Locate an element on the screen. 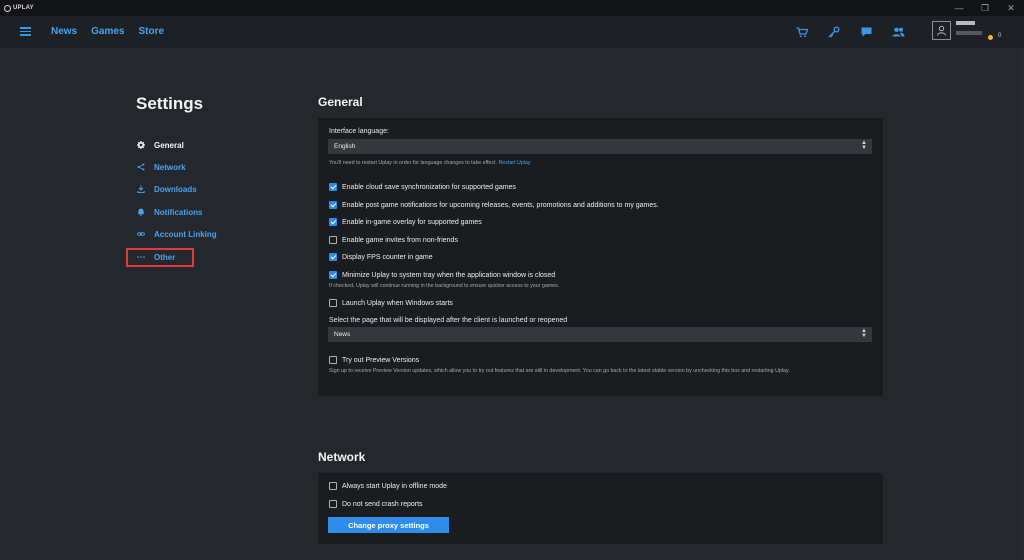 The image size is (1024, 560). chat-icon is located at coordinates (866, 32).